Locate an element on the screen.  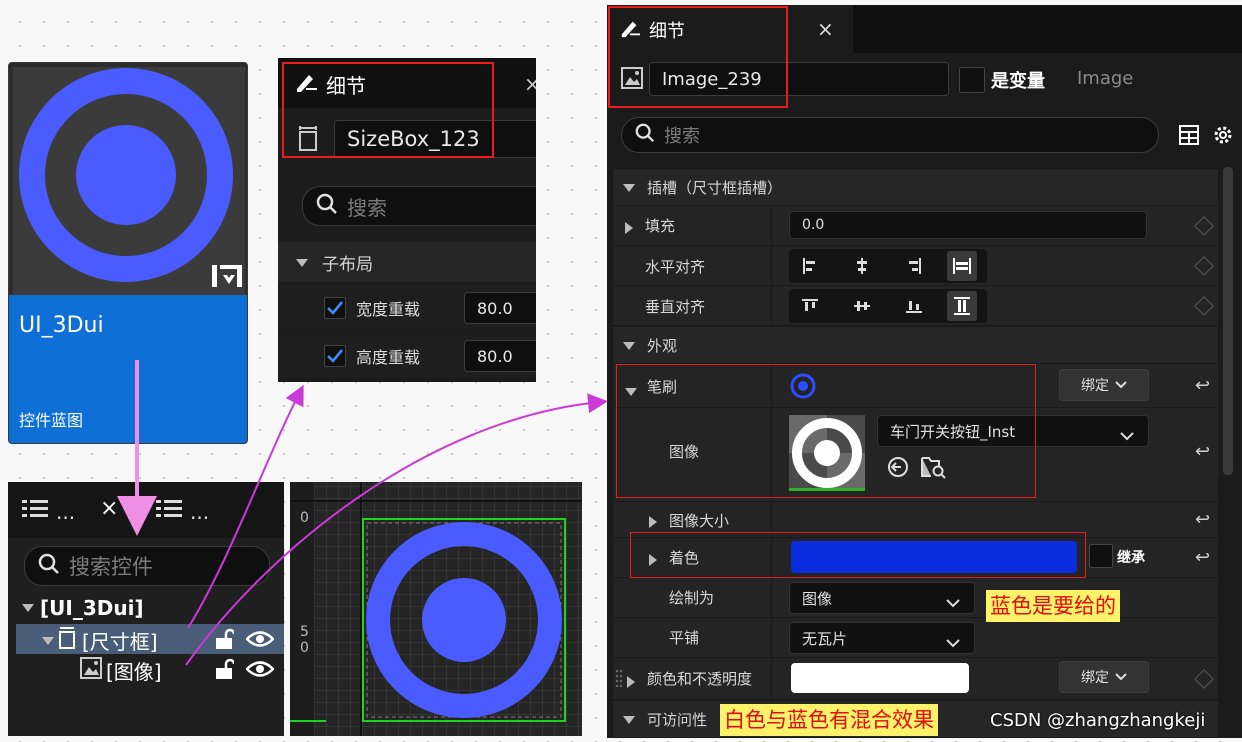
arrow-sizebox-to-details is located at coordinates (245, 506).